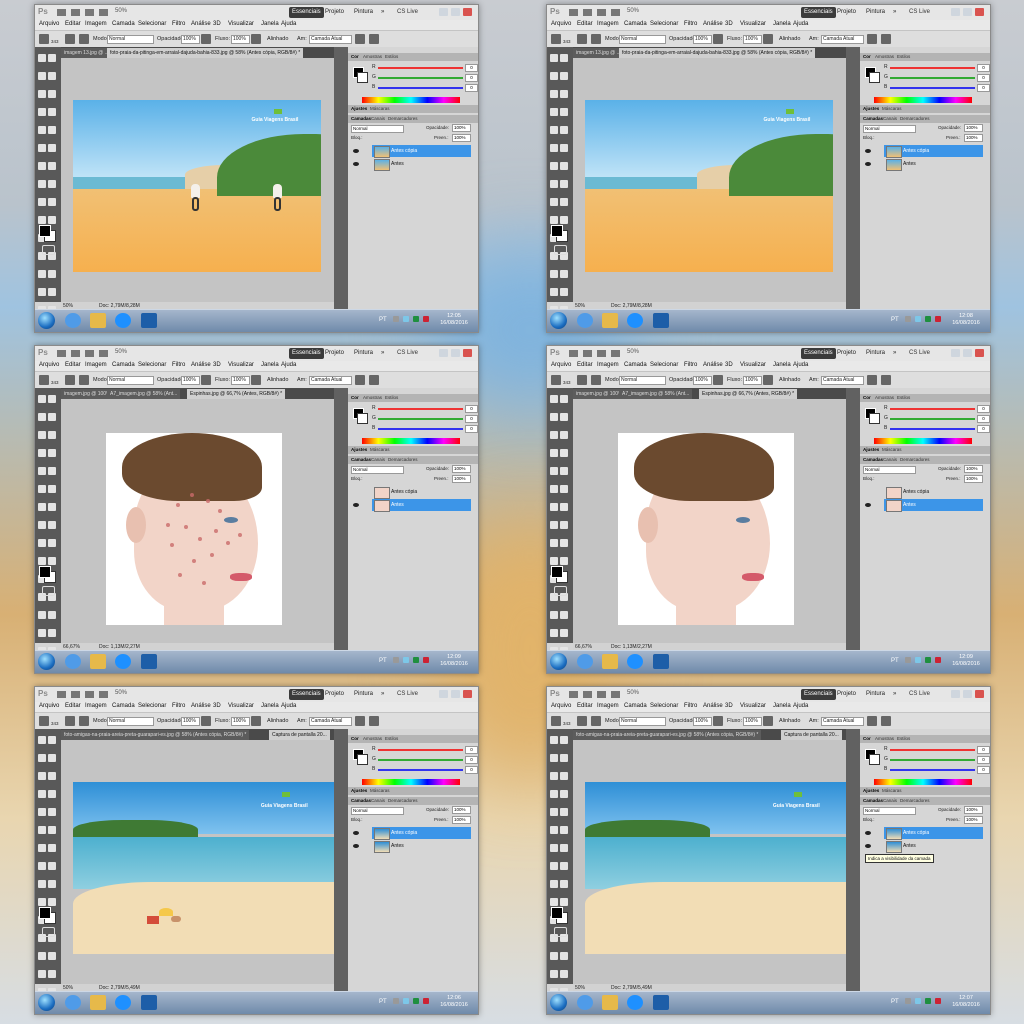 This screenshot has width=1024, height=1024. Describe the element at coordinates (103, 12) in the screenshot. I see `arrange-documents-icon` at that location.